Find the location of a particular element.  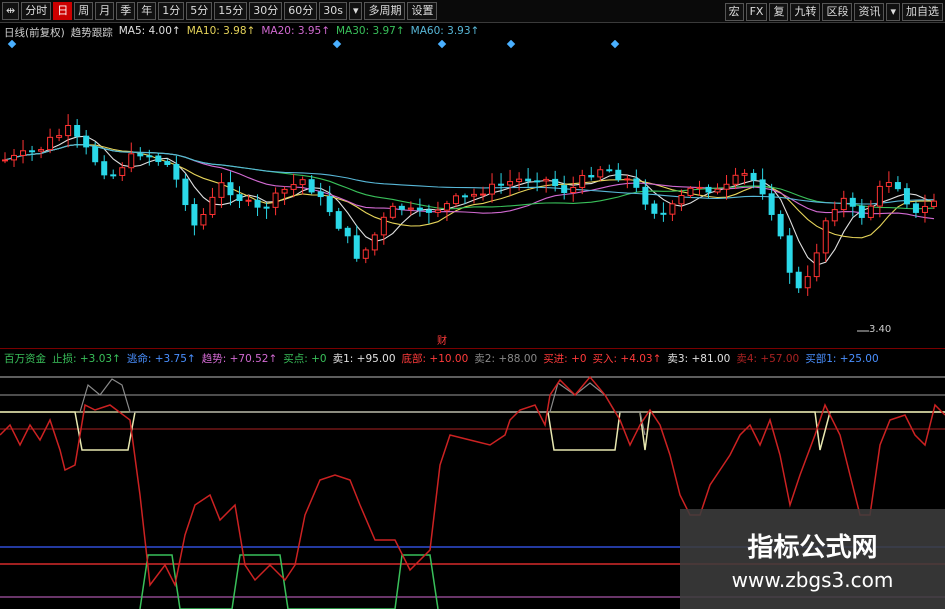

tool-button-4: 区段 is located at coordinates (837, 12).